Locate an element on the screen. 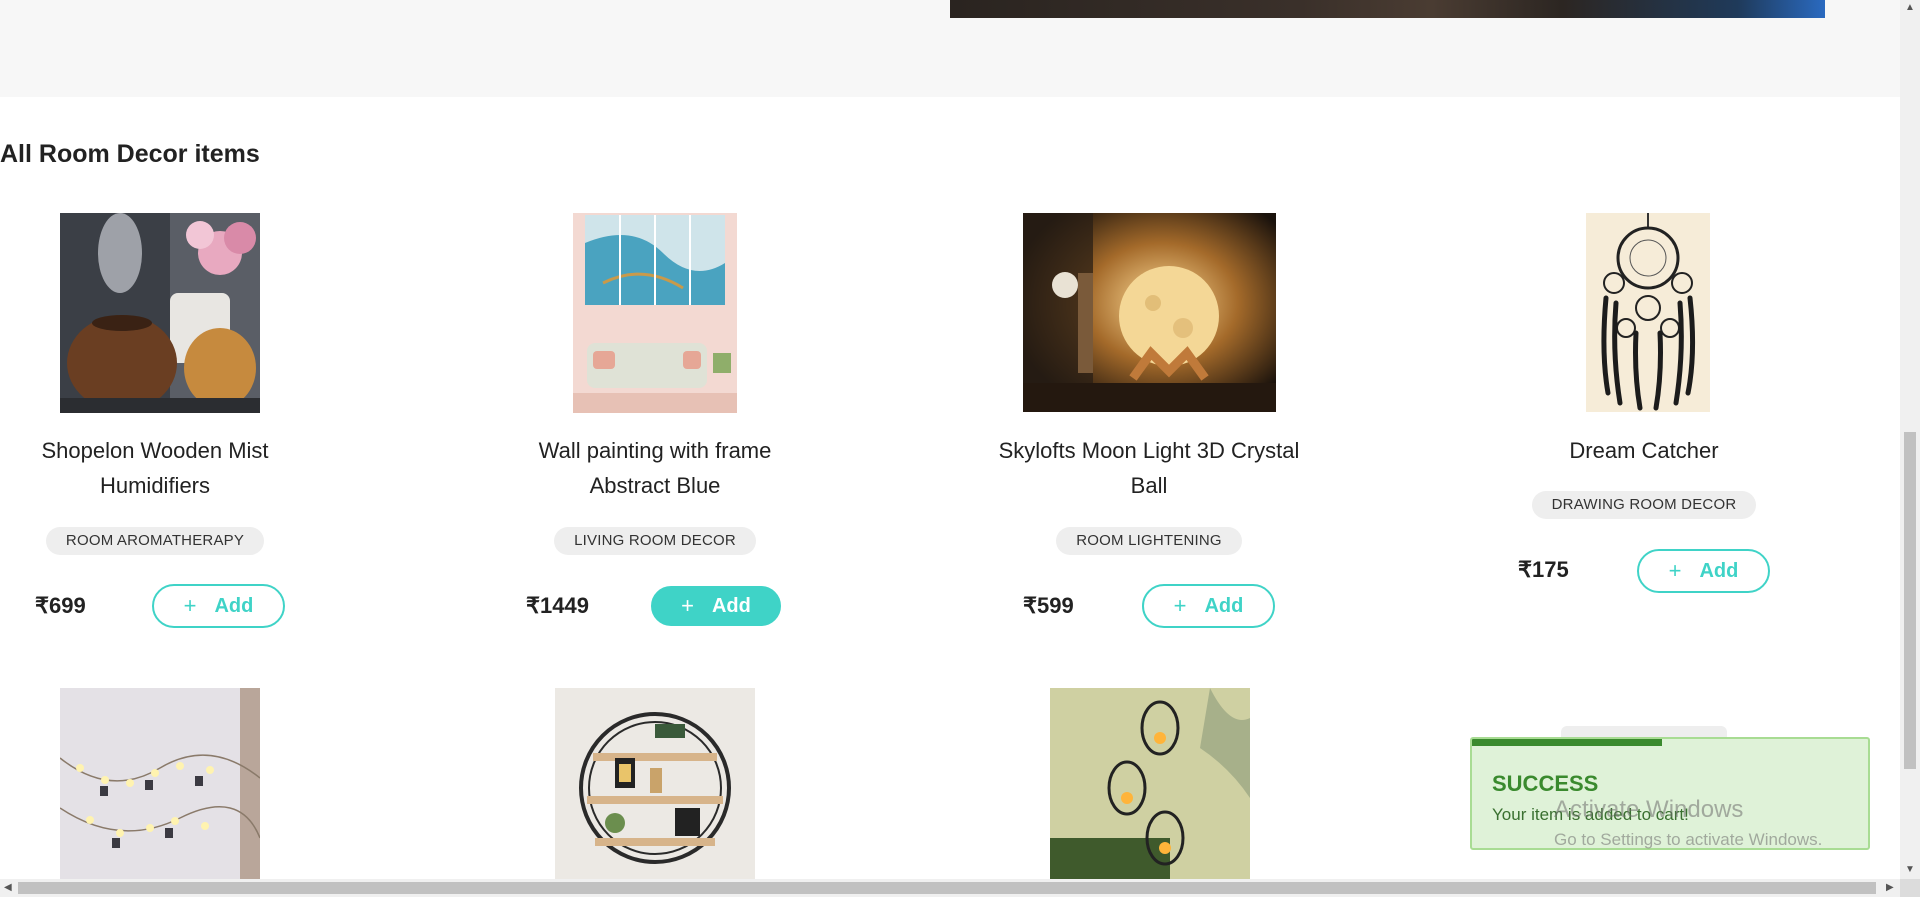  horizontal-scroll-thumb is located at coordinates (947, 888).